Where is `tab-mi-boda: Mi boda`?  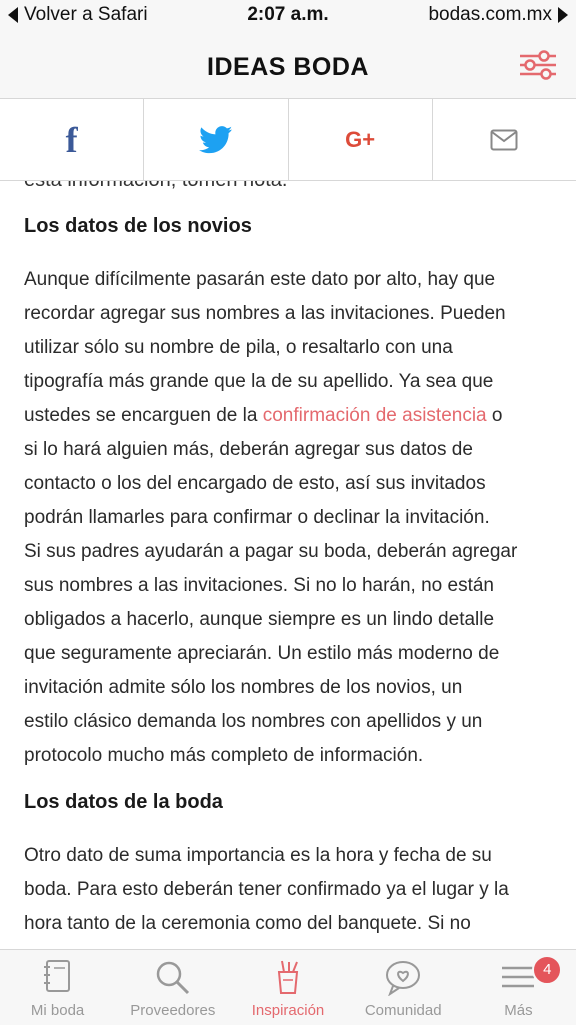
tab-mi-boda: Mi boda is located at coordinates (57, 987).